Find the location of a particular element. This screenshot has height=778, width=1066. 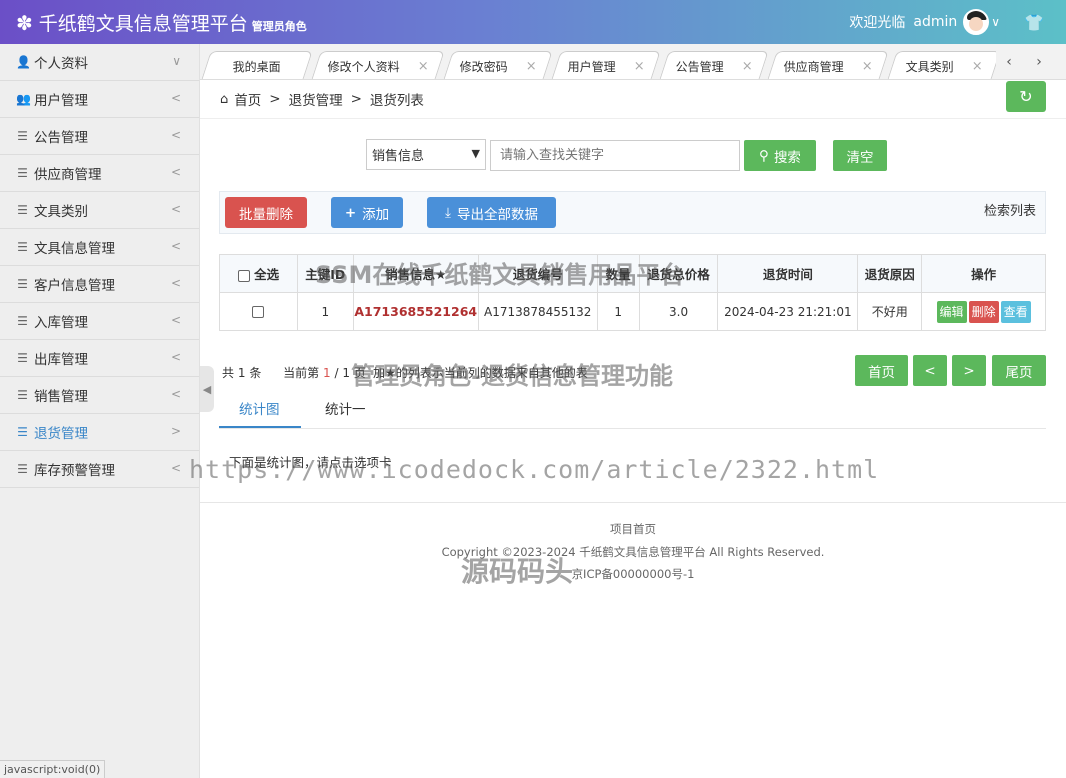

theme-shirt-icon: 👕 is located at coordinates (1034, 22).